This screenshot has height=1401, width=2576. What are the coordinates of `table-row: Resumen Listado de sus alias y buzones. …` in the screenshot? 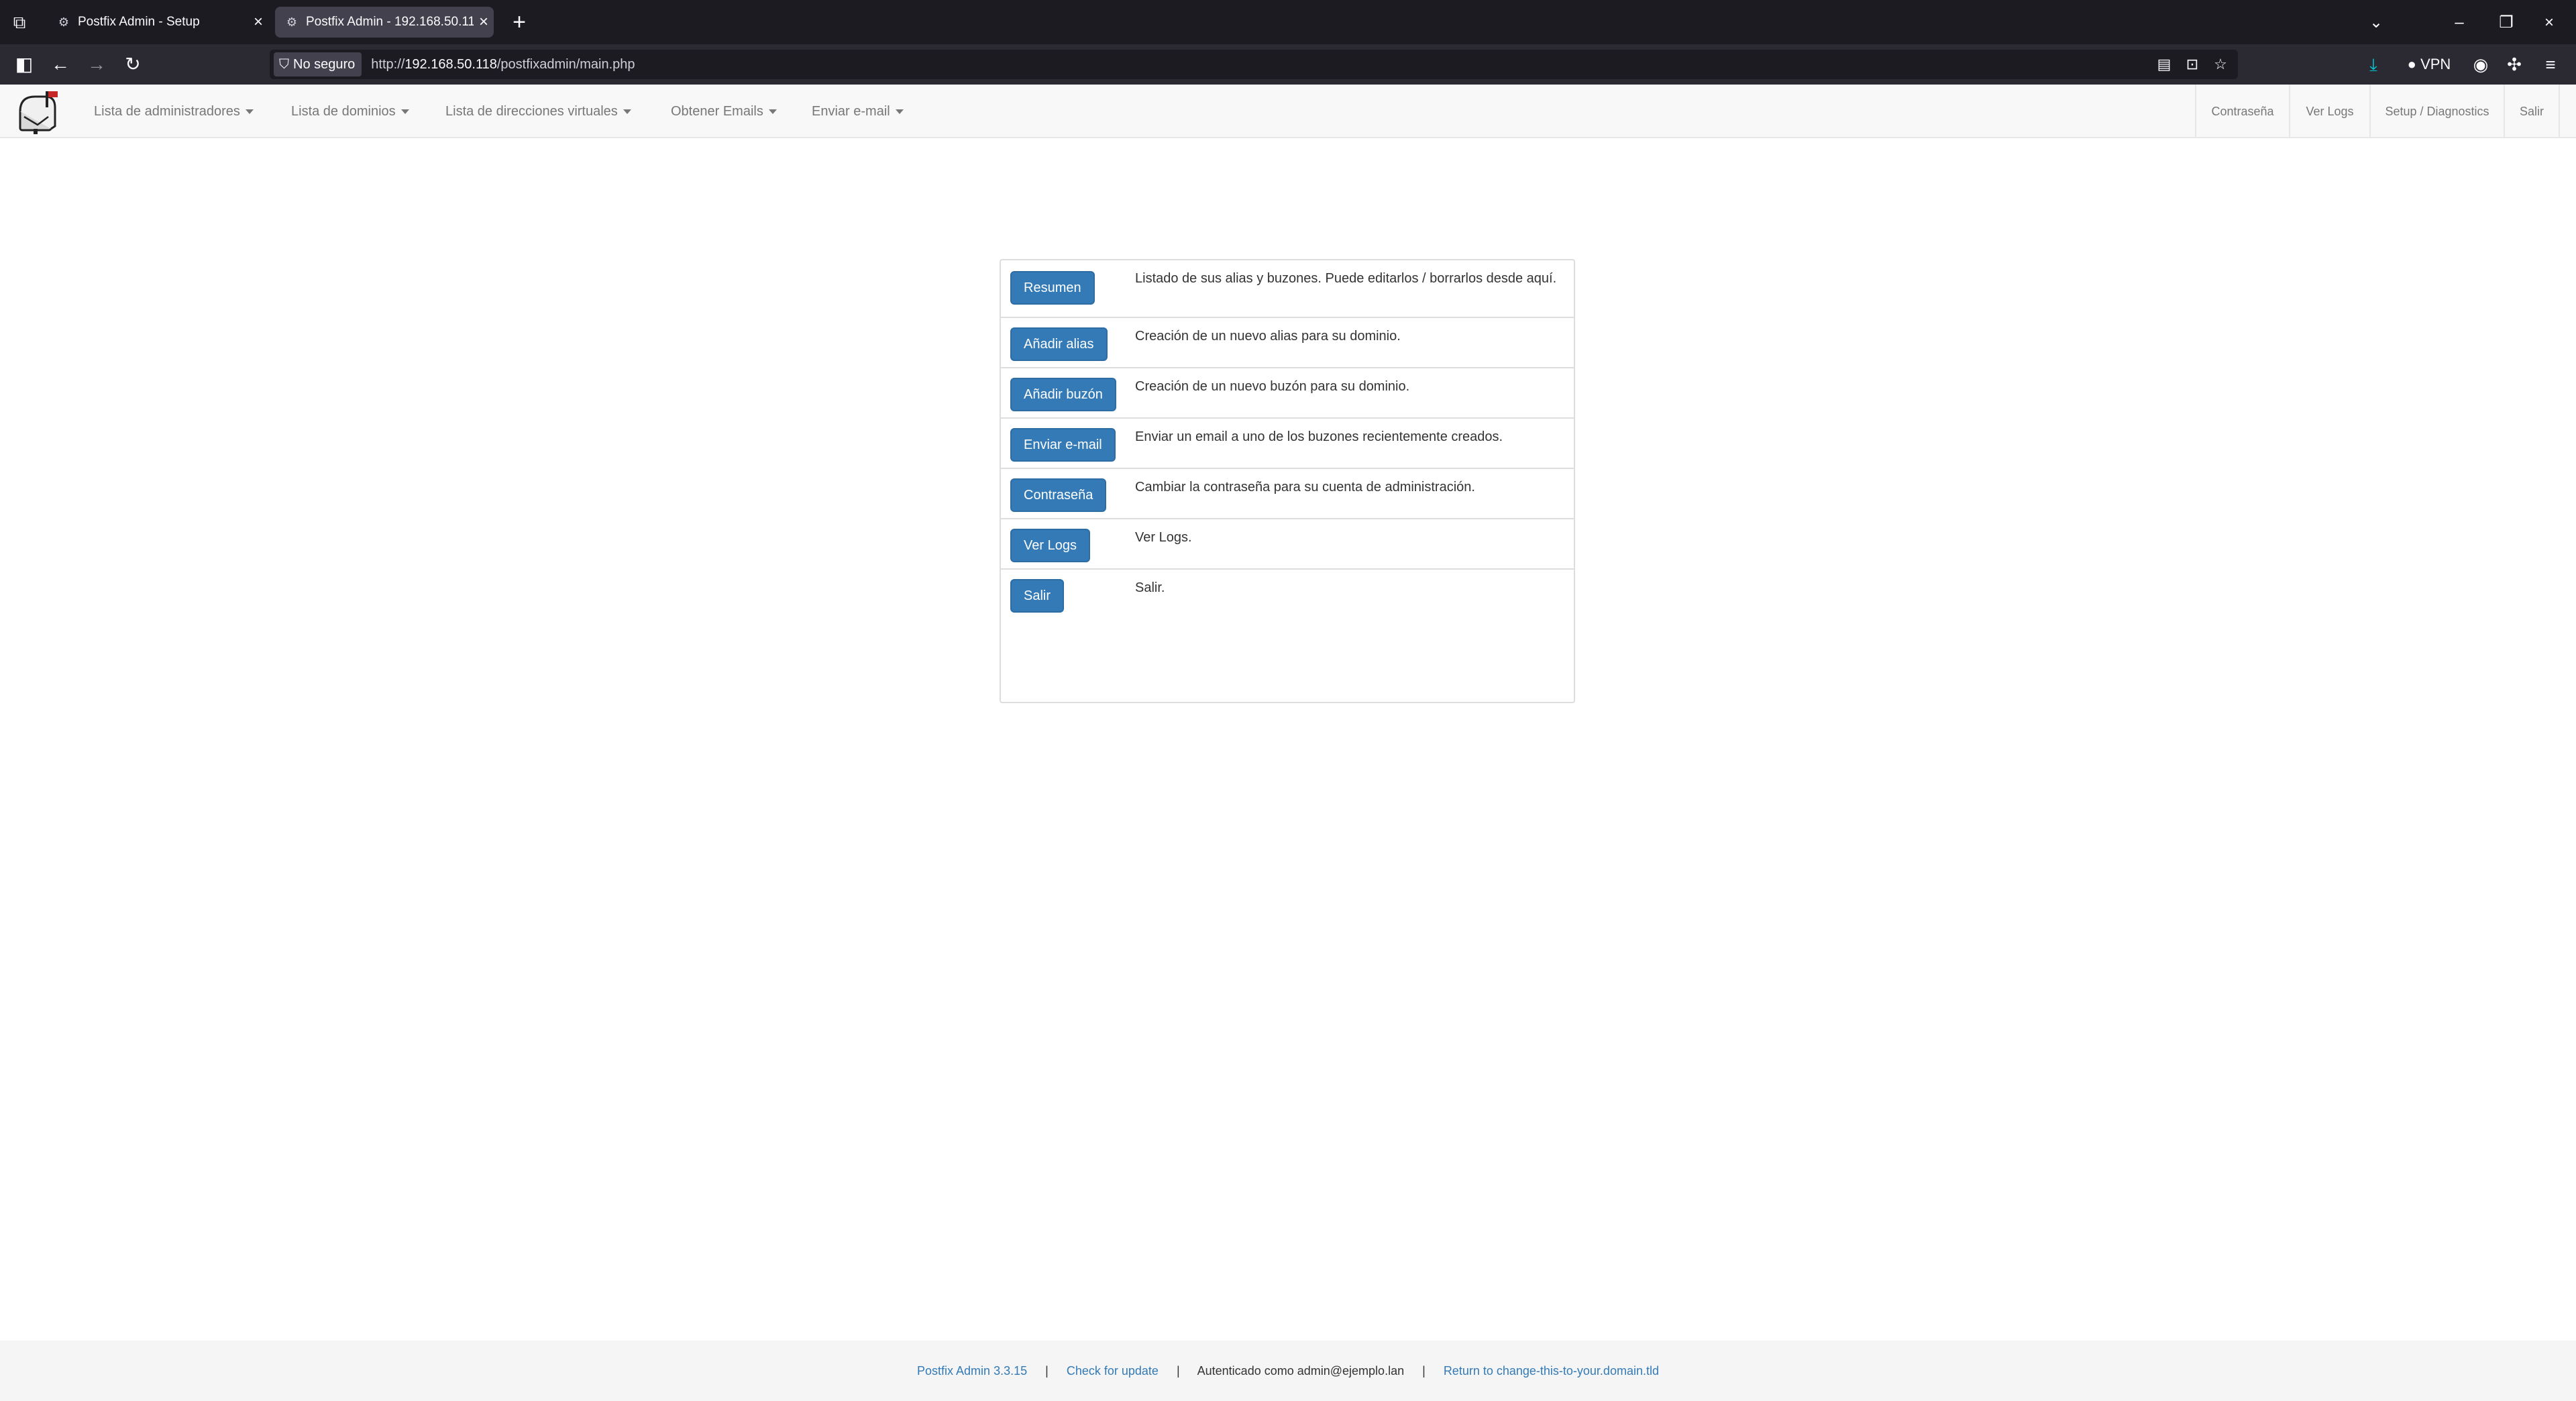 It's located at (1287, 288).